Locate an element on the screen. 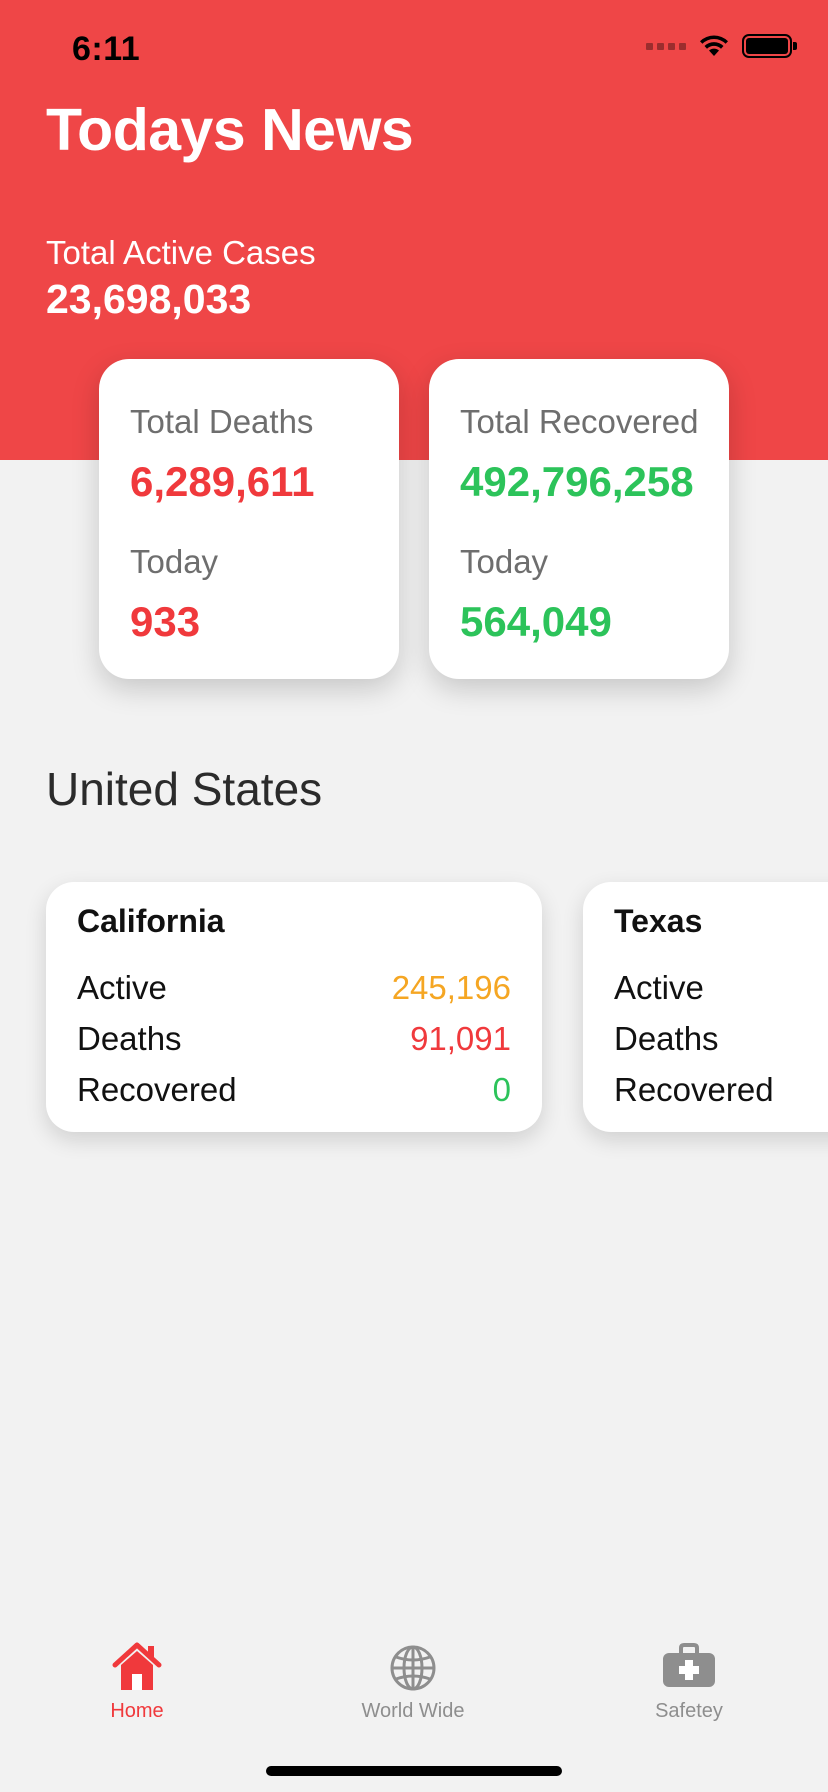 This screenshot has height=1792, width=828. tab-safety: Safetey is located at coordinates (689, 1680).